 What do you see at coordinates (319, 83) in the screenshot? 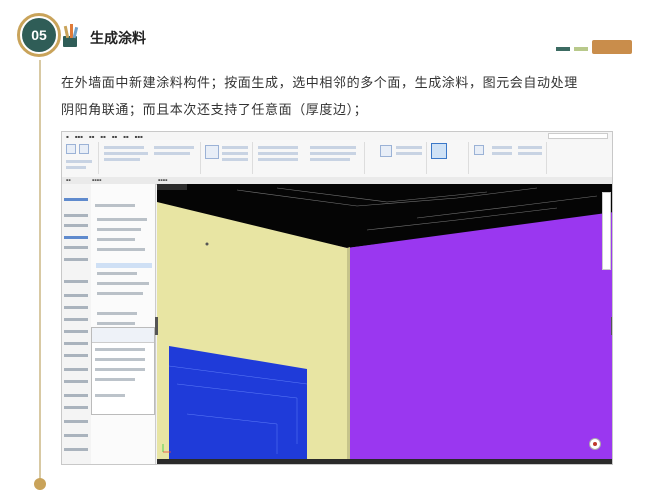
I see `description-line-1: 在外墙面中新建涂料构件；按面生成，选中相邻的多个面，生成涂料，图元会自动处理` at bounding box center [319, 83].